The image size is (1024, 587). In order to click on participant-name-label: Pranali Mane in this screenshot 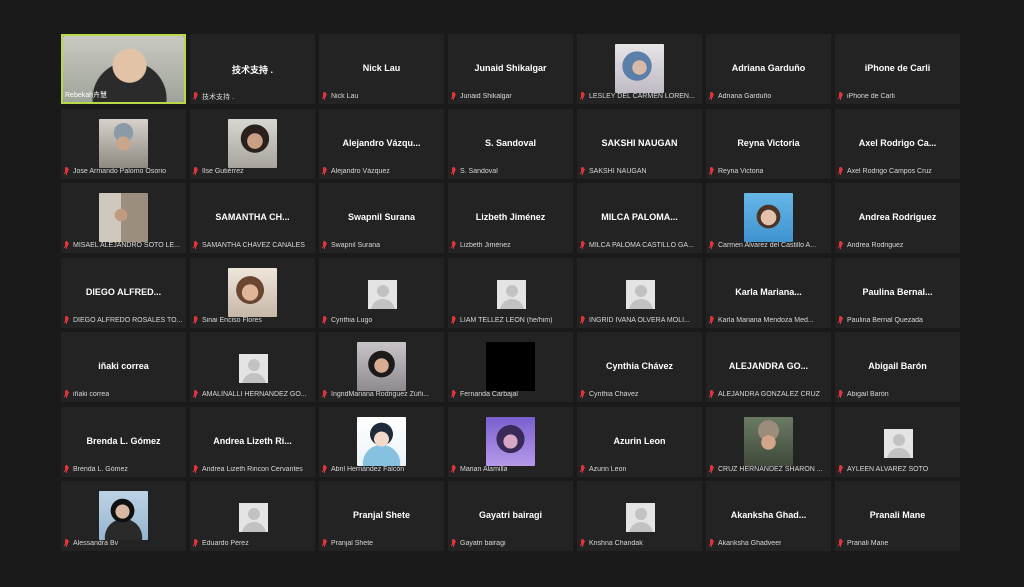, I will do `click(897, 543)`.